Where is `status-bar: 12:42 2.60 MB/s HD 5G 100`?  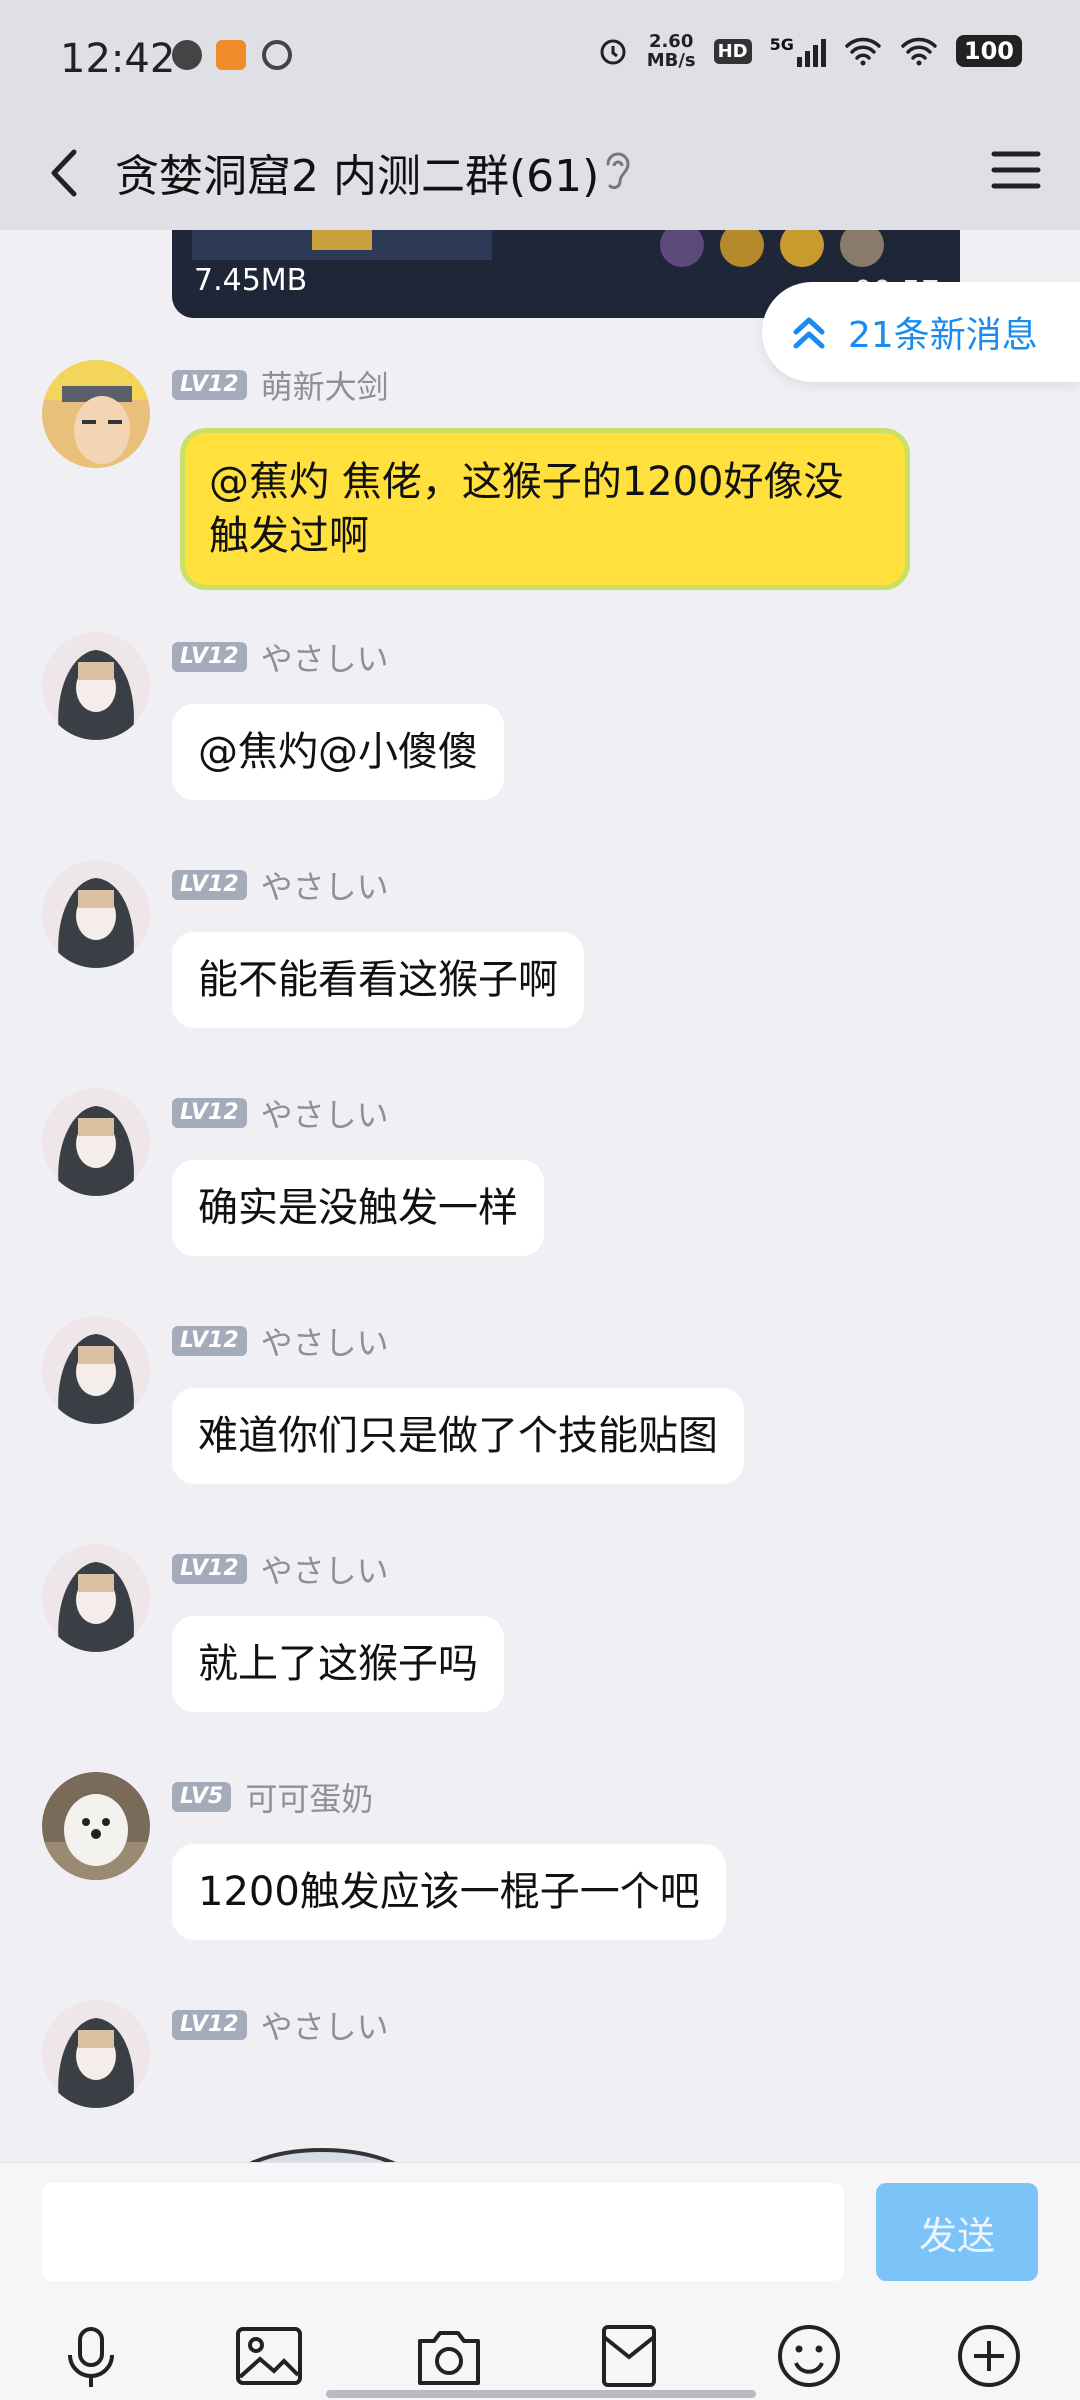
status-bar: 12:42 2.60 MB/s HD 5G 100 is located at coordinates (540, 60).